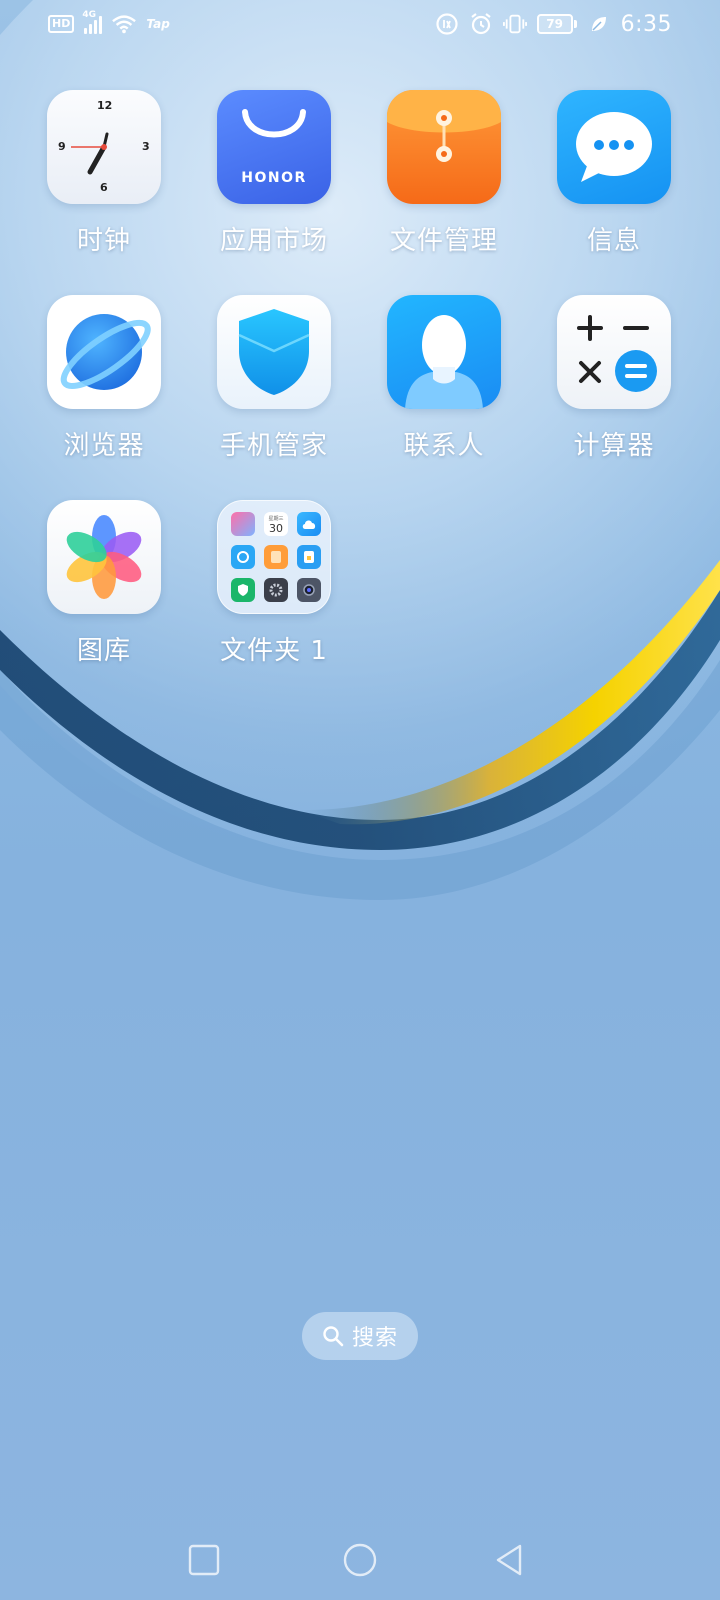 This screenshot has width=720, height=1600. What do you see at coordinates (243, 524) in the screenshot?
I see `mini-theme-icon` at bounding box center [243, 524].